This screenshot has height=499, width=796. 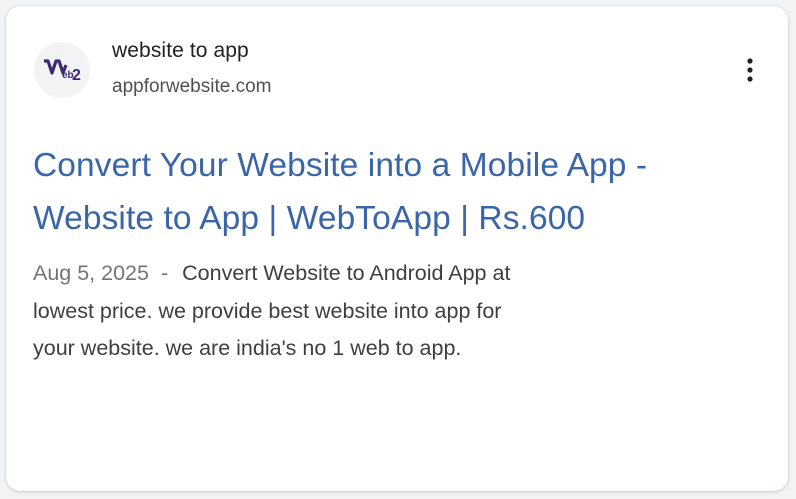 What do you see at coordinates (180, 51) in the screenshot?
I see `site-name: website to app` at bounding box center [180, 51].